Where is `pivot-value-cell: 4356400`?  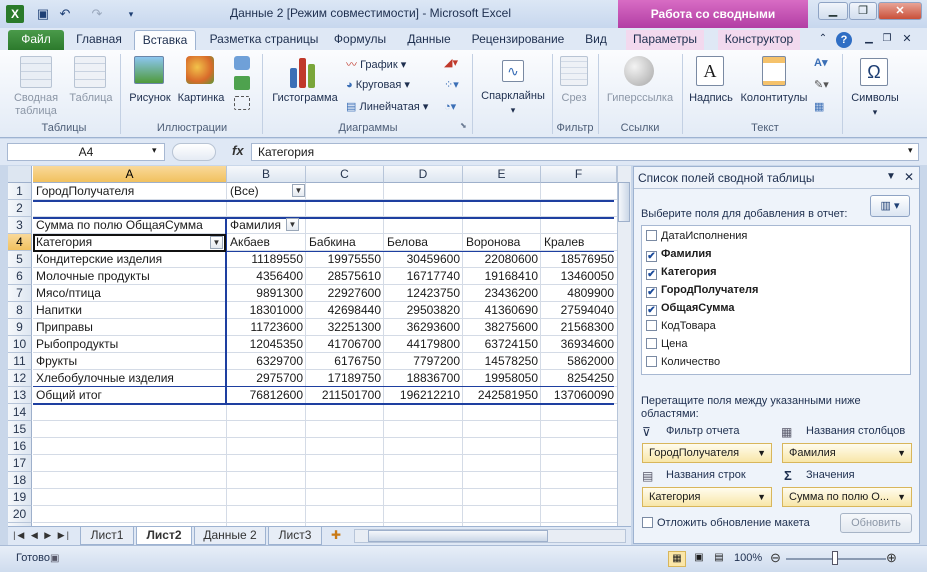
pivot-value-cell: 4356400 is located at coordinates (266, 276).